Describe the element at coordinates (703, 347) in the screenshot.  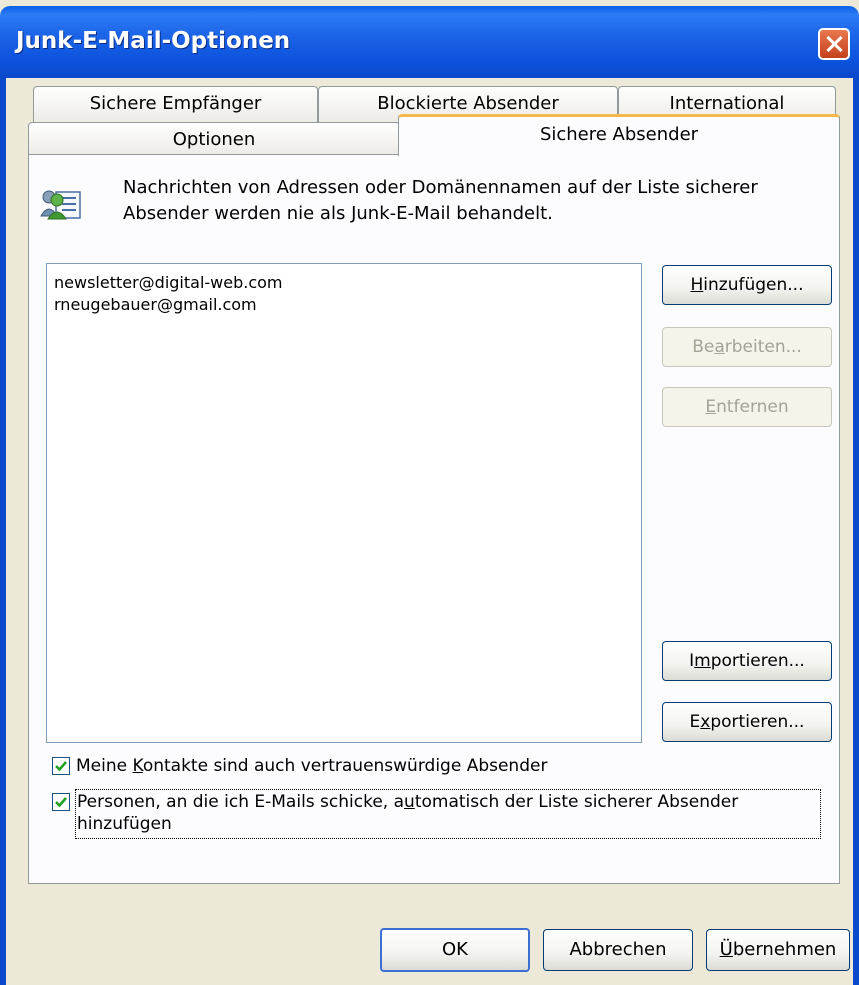
I see `edit-label-pre: Be` at that location.